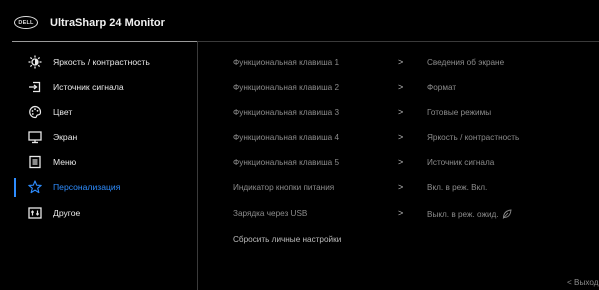 The width and height of the screenshot is (599, 290). Describe the element at coordinates (286, 62) in the screenshot. I see `option-shortcut-key-1: Функциональная клавиша 1` at that location.